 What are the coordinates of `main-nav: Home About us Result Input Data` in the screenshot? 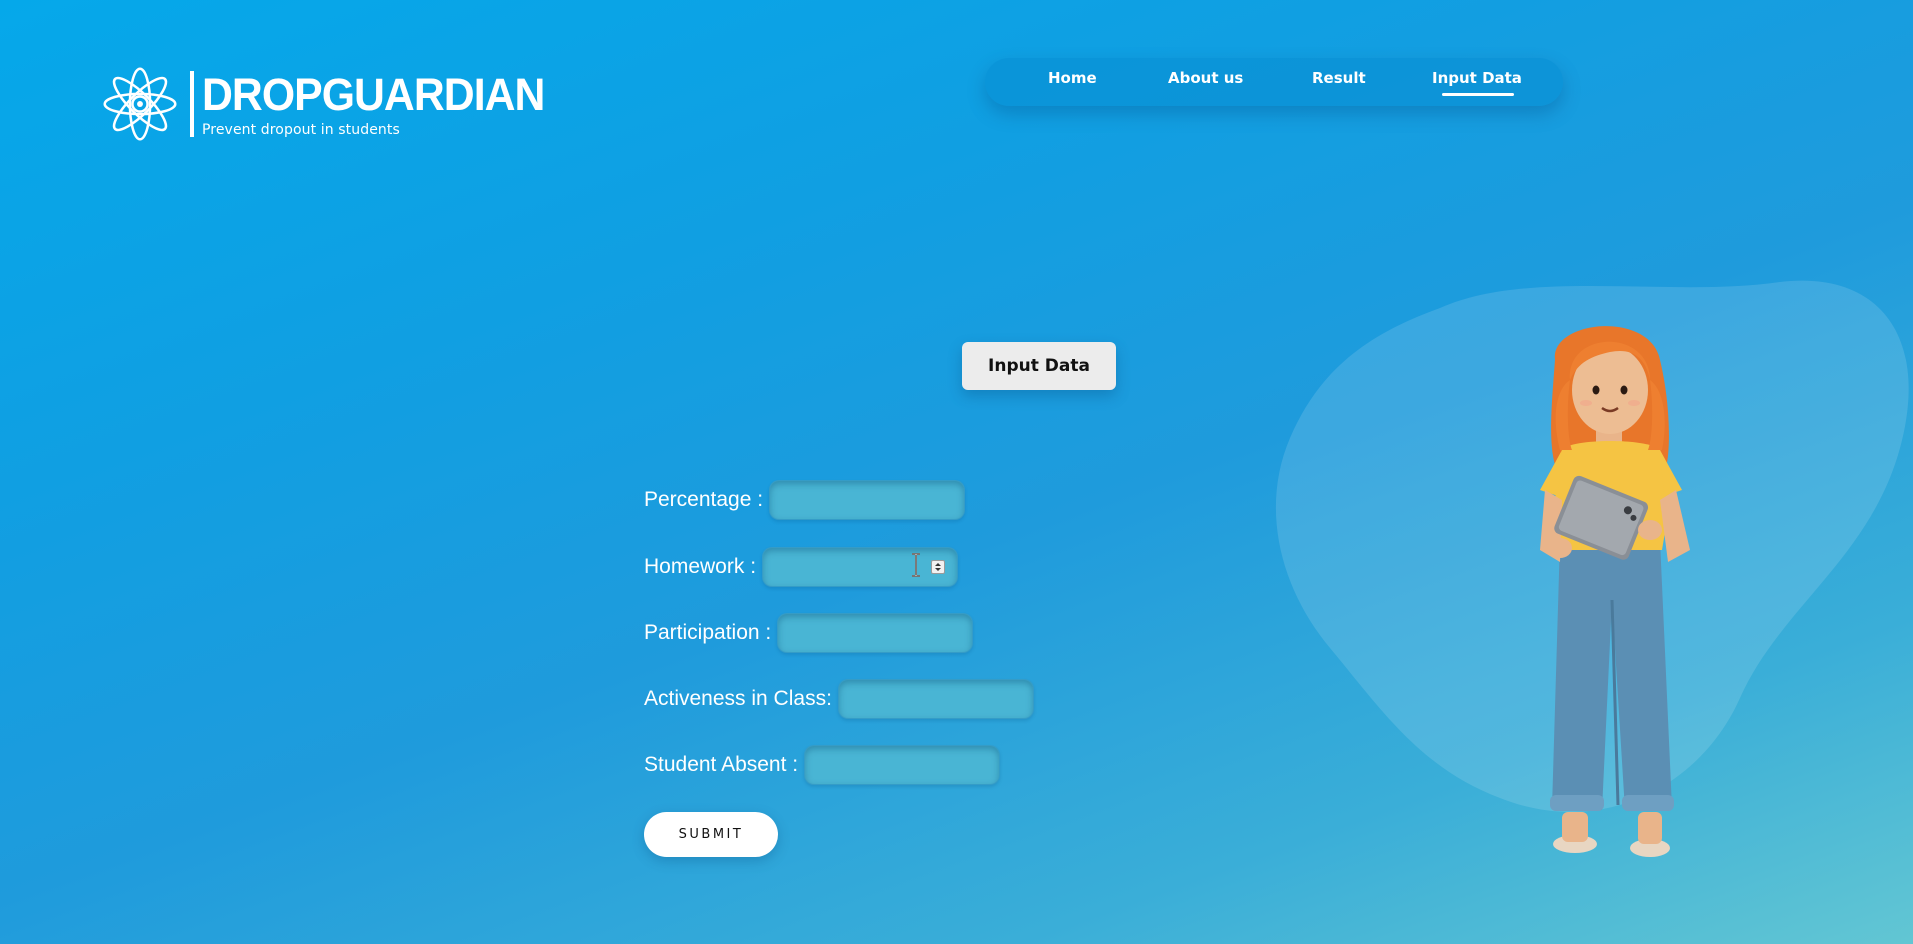 It's located at (1274, 82).